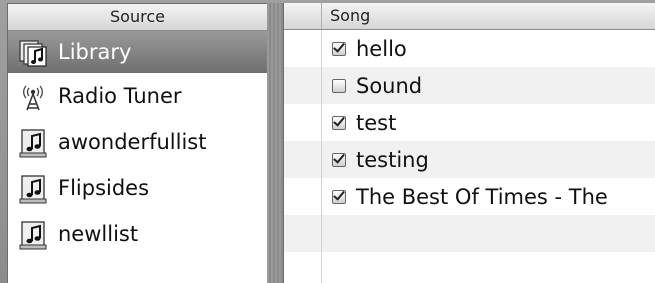 Image resolution: width=655 pixels, height=283 pixels. What do you see at coordinates (350, 16) in the screenshot?
I see `song-column-header: Song` at bounding box center [350, 16].